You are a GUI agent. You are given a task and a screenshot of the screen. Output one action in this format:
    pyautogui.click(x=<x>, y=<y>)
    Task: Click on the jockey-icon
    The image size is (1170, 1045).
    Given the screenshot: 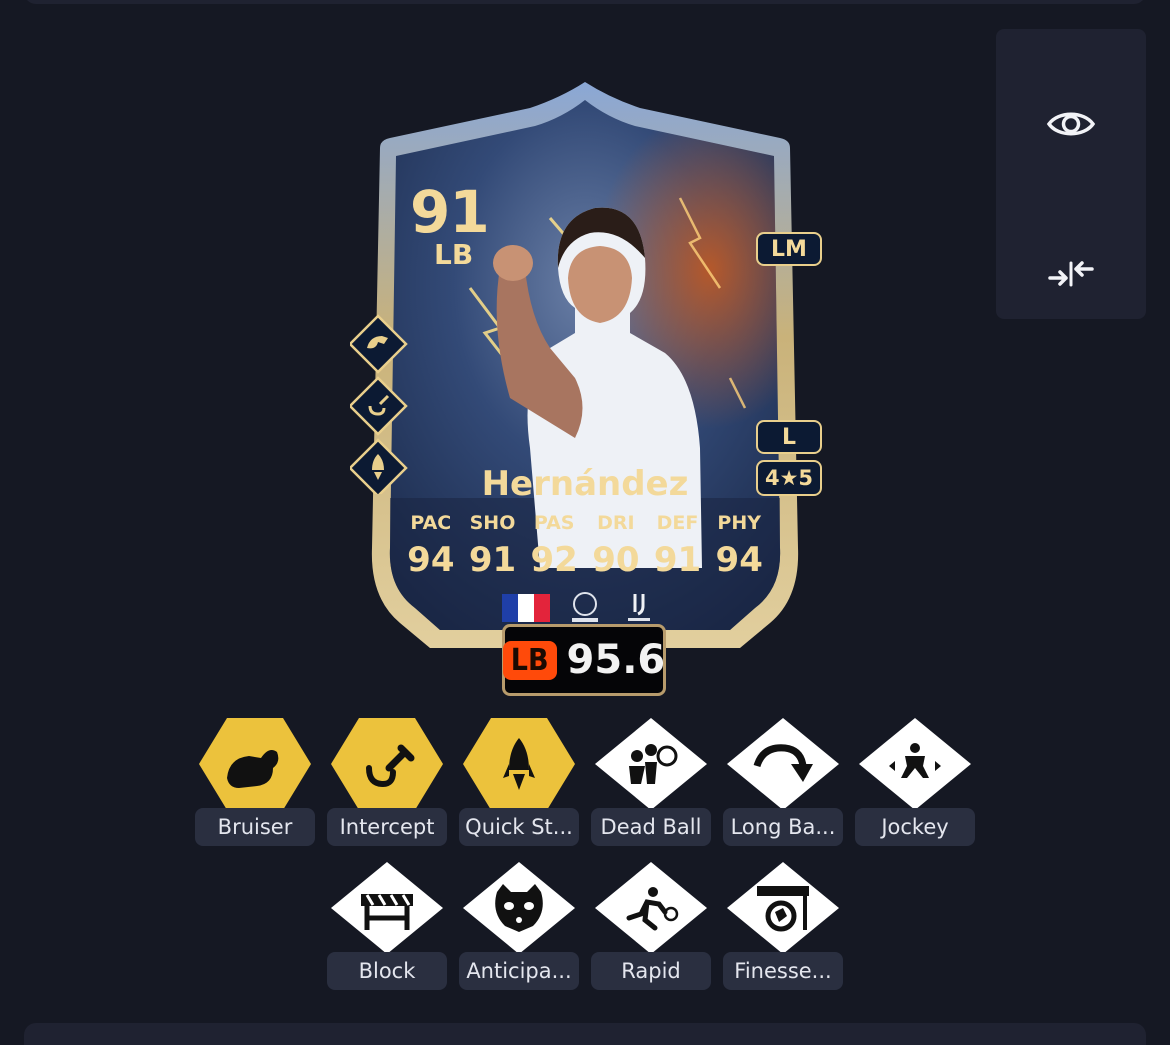 What is the action you would take?
    pyautogui.click(x=915, y=764)
    